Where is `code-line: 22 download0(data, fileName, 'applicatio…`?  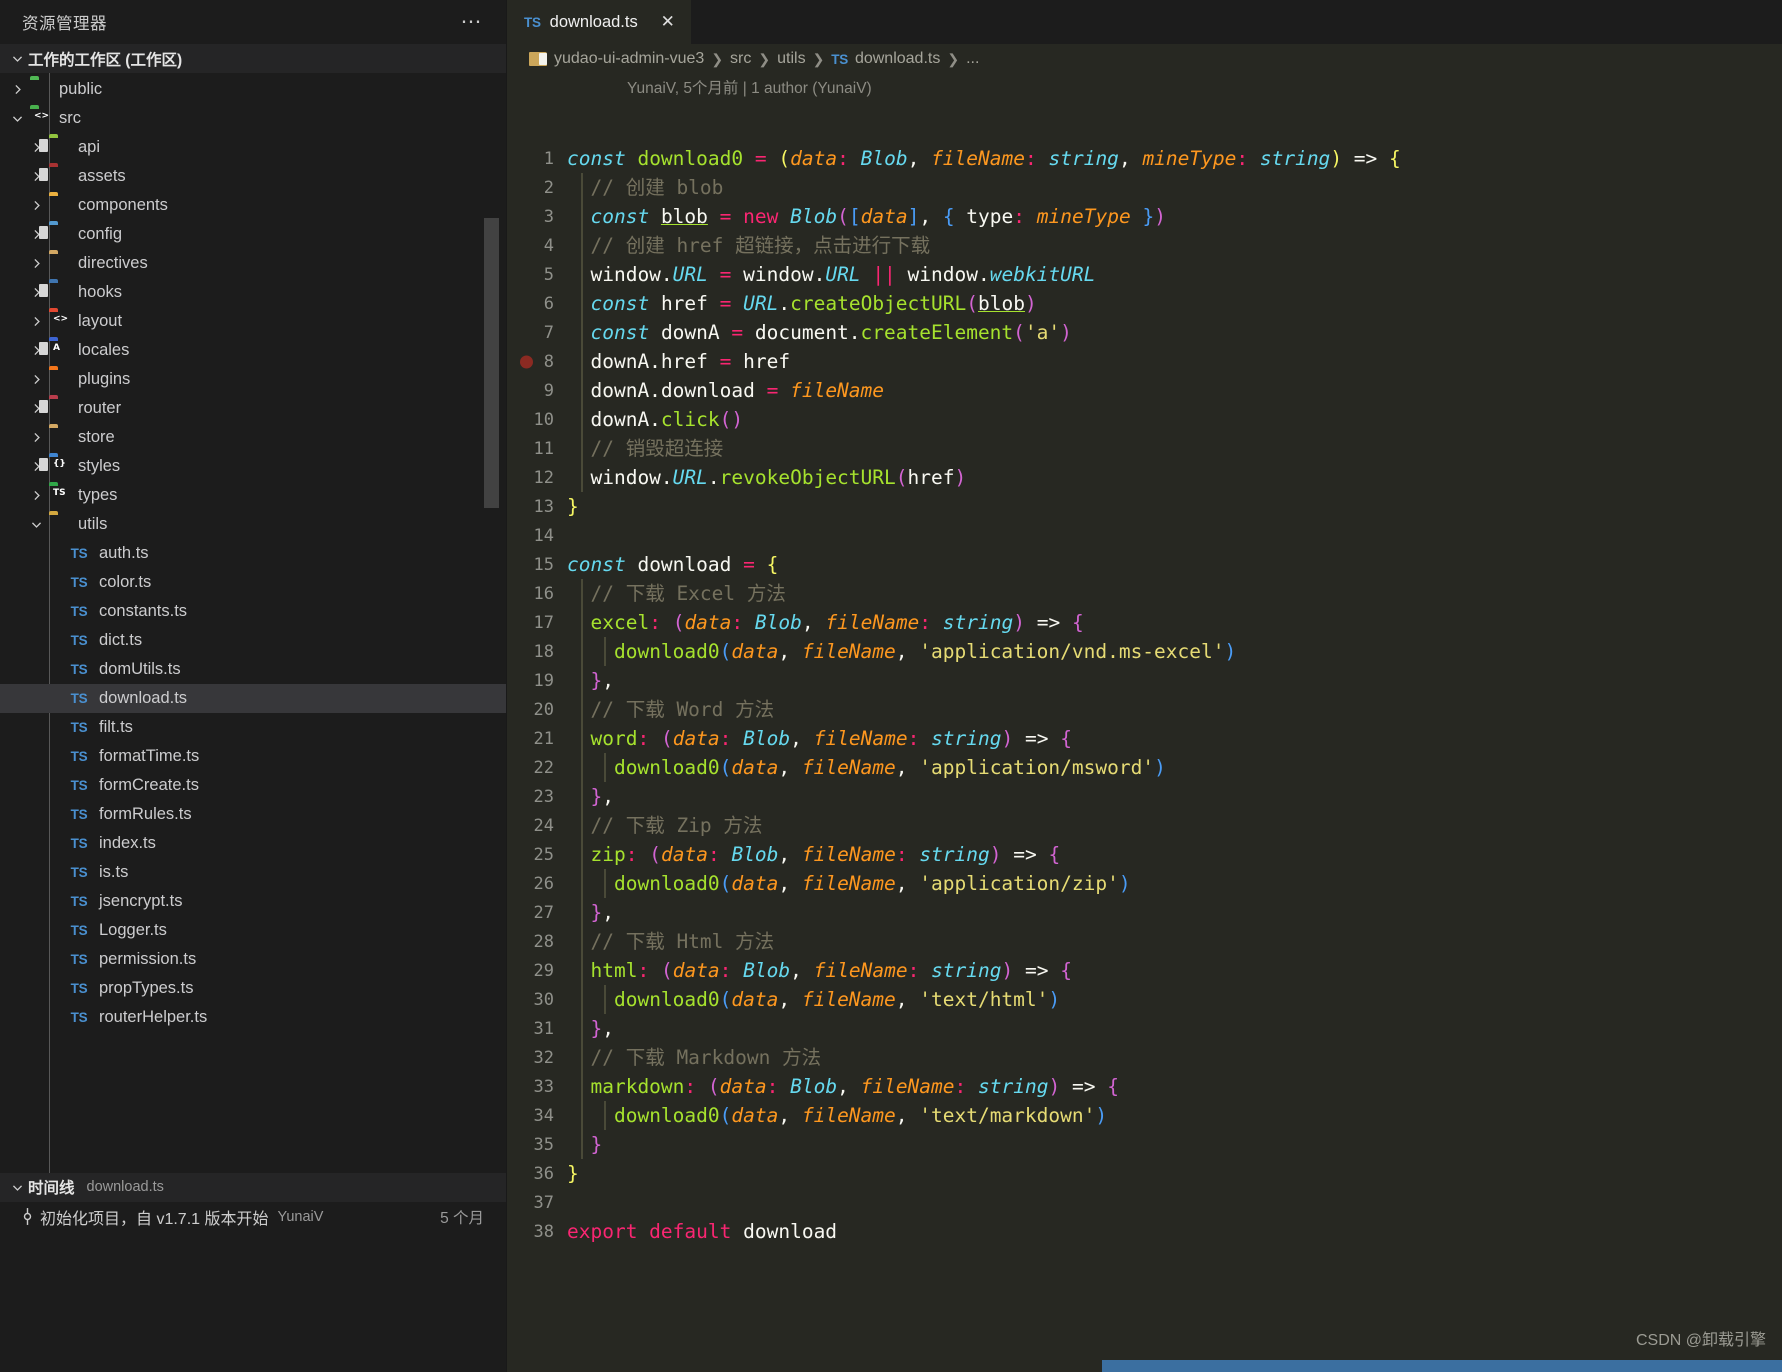
code-line: 22 download0(data, fileName, 'applicatio… is located at coordinates (1144, 767).